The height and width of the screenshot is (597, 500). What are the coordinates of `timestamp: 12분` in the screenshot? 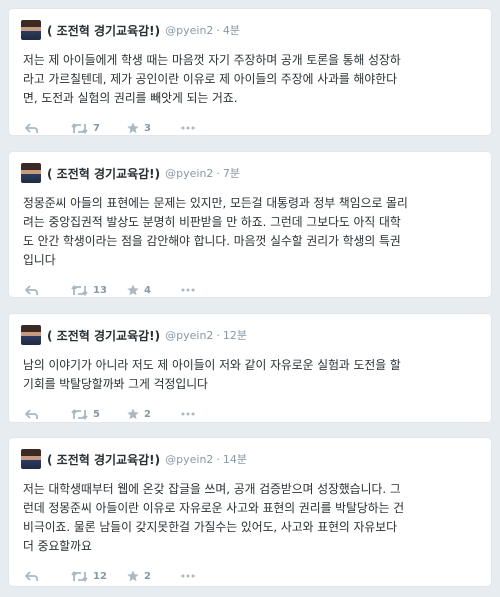 It's located at (235, 335).